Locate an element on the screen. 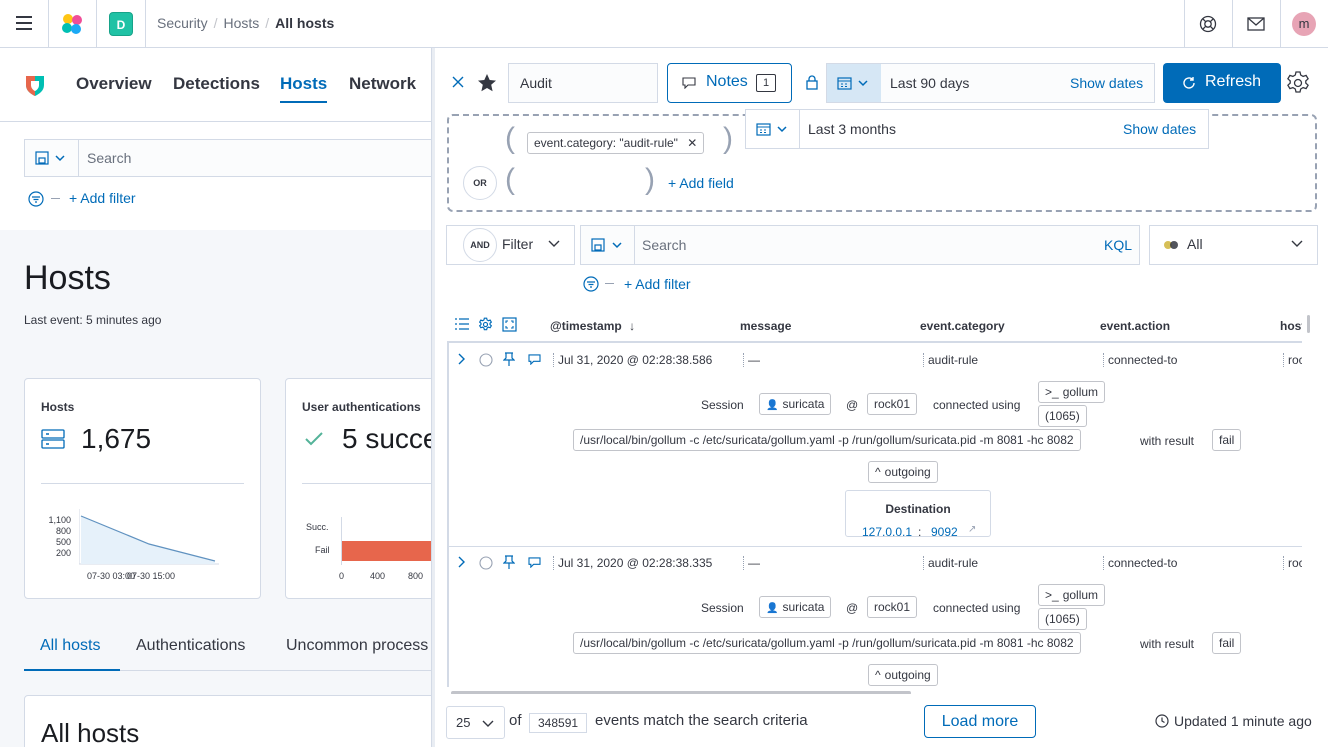 The width and height of the screenshot is (1328, 747). date-range-value: Last 90 days is located at coordinates (929, 83).